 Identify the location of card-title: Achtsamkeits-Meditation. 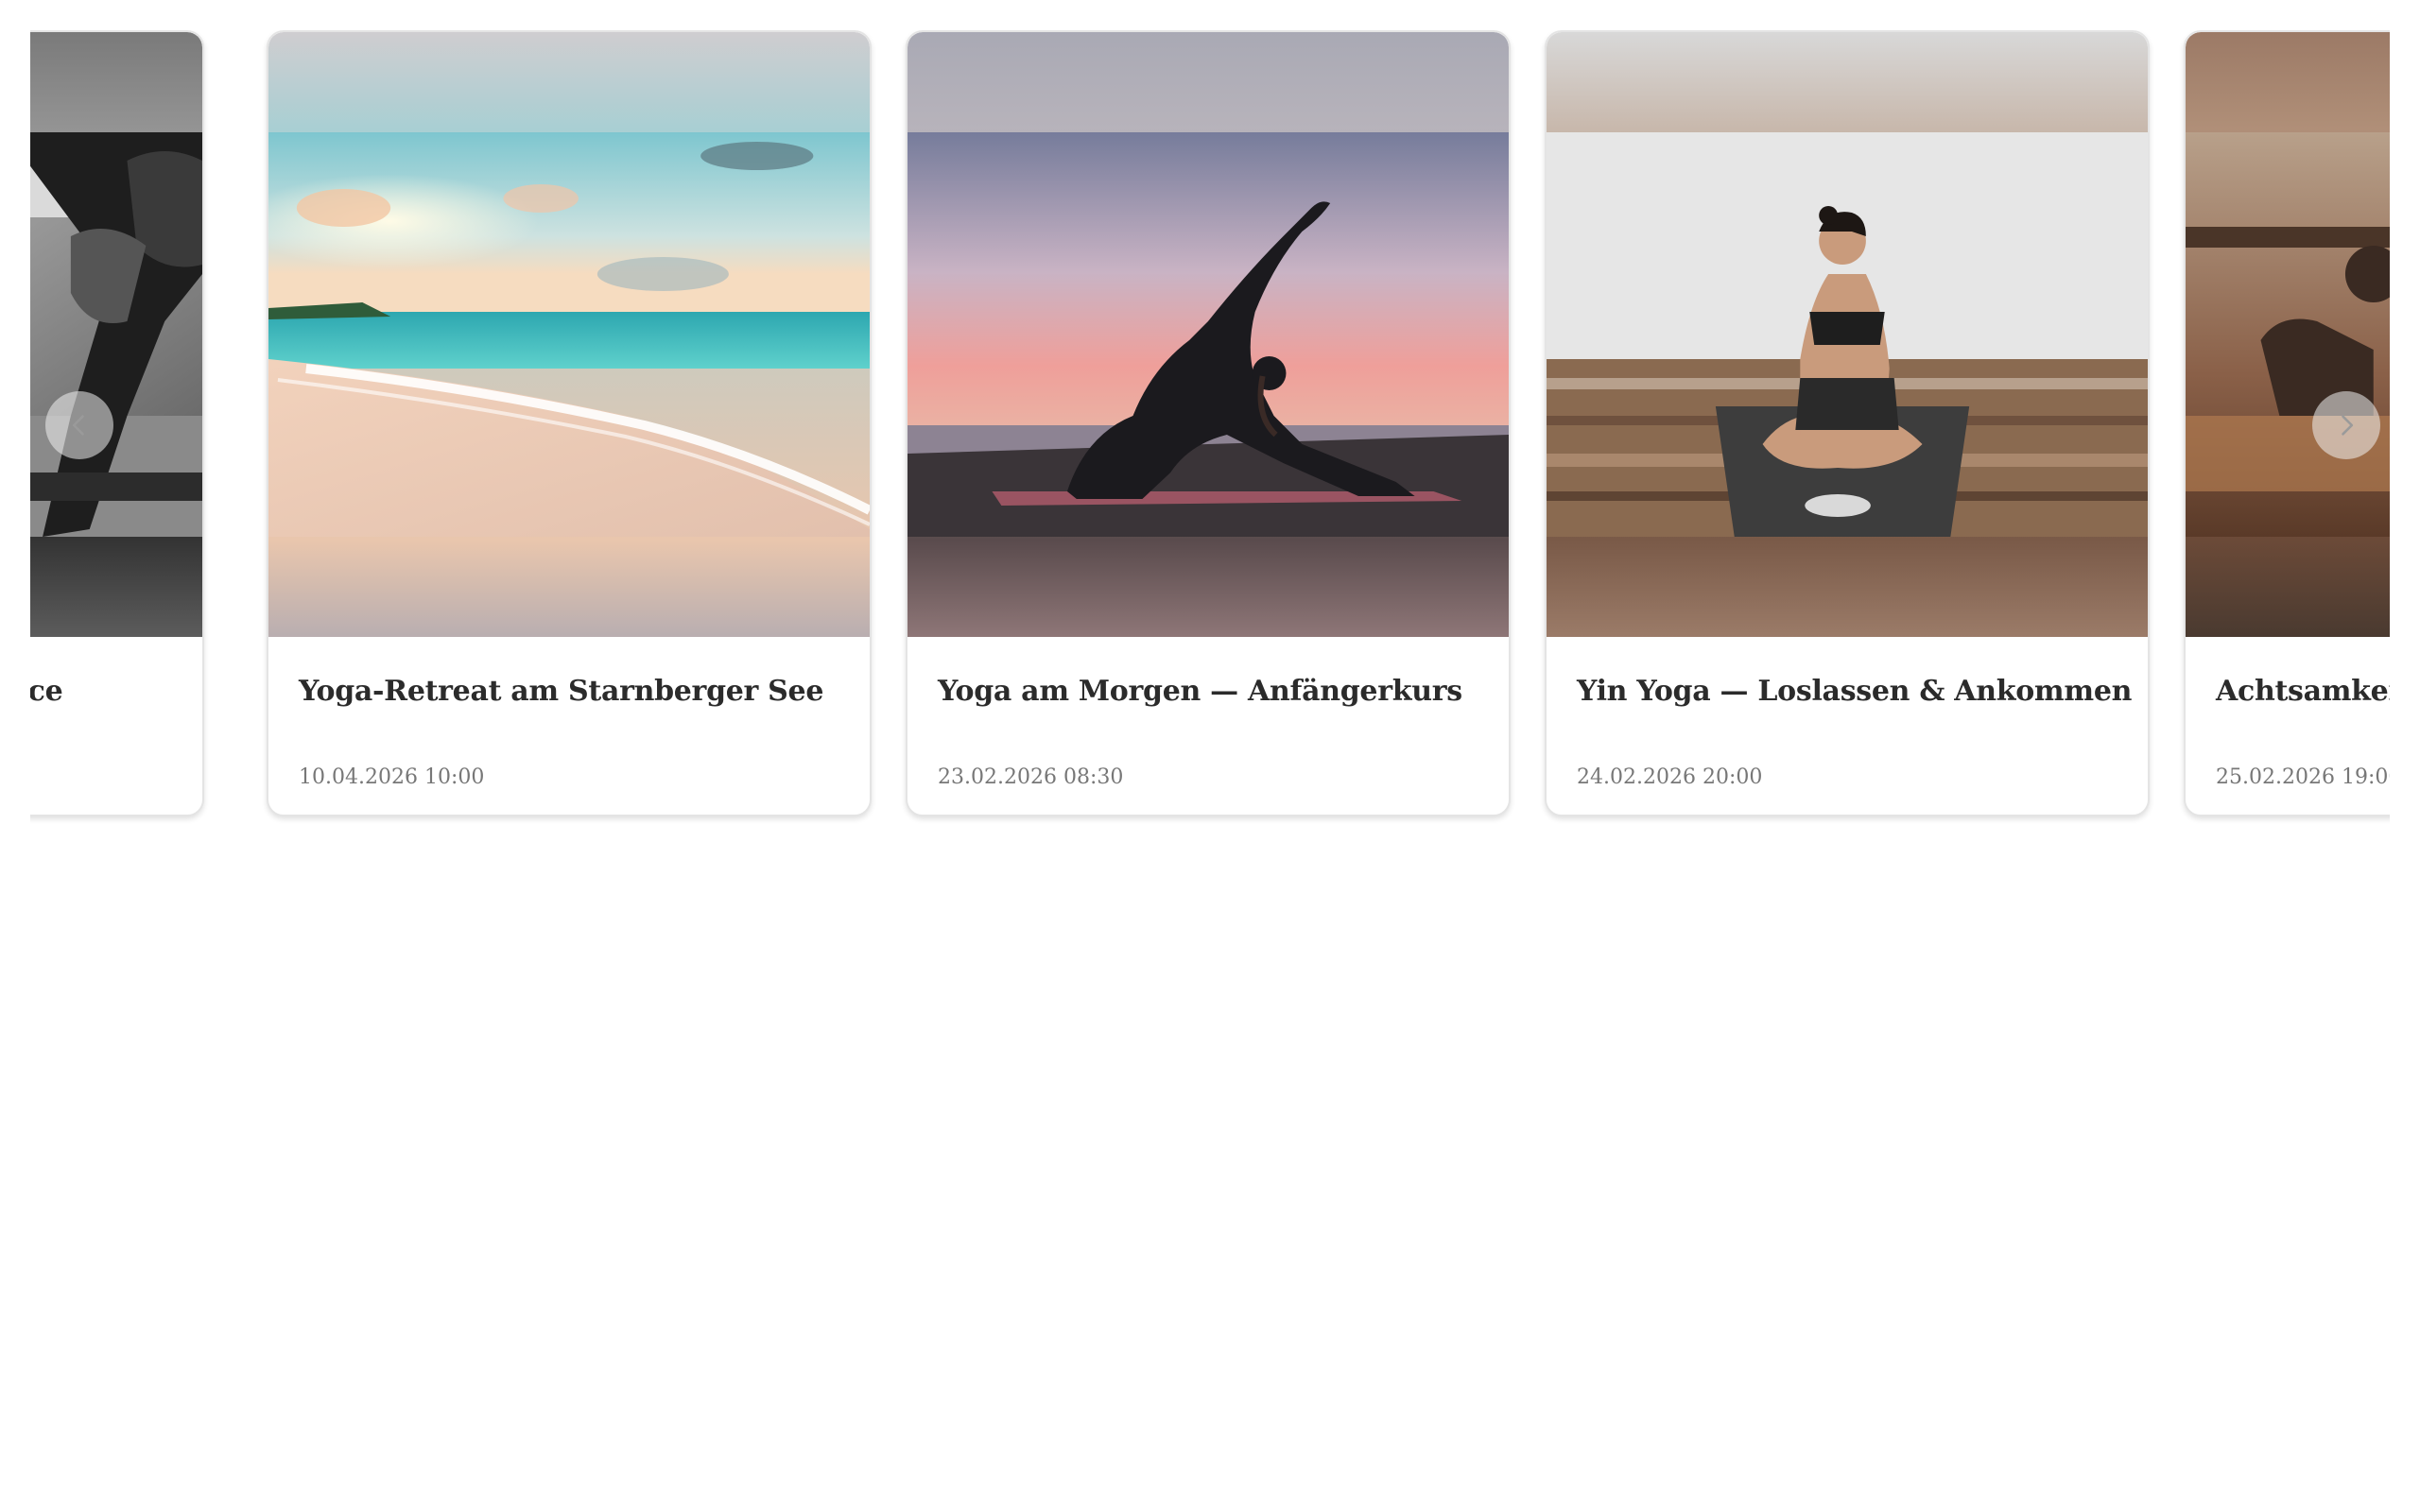
(2303, 691).